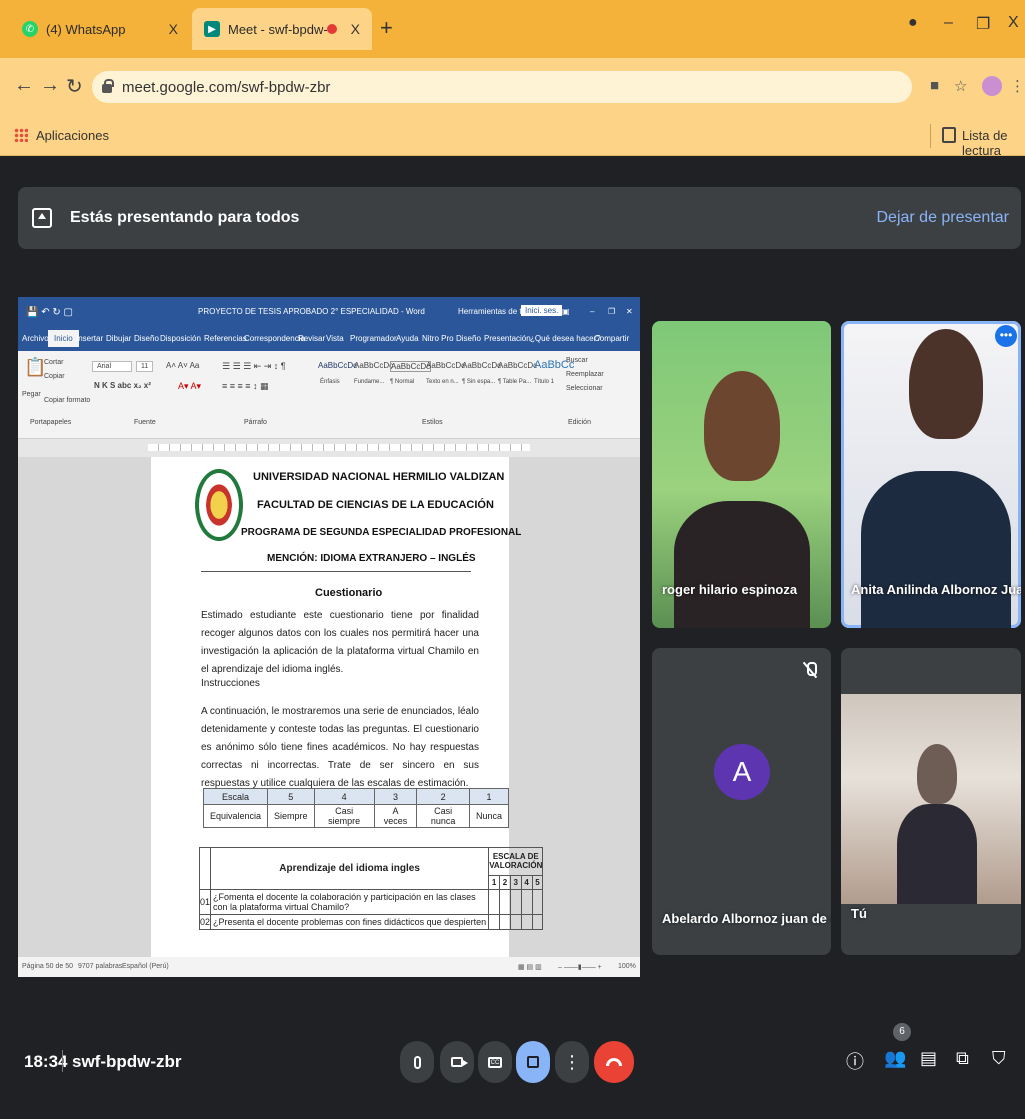 Image resolution: width=1025 pixels, height=1119 pixels. I want to click on font-name-select: Arial, so click(112, 366).